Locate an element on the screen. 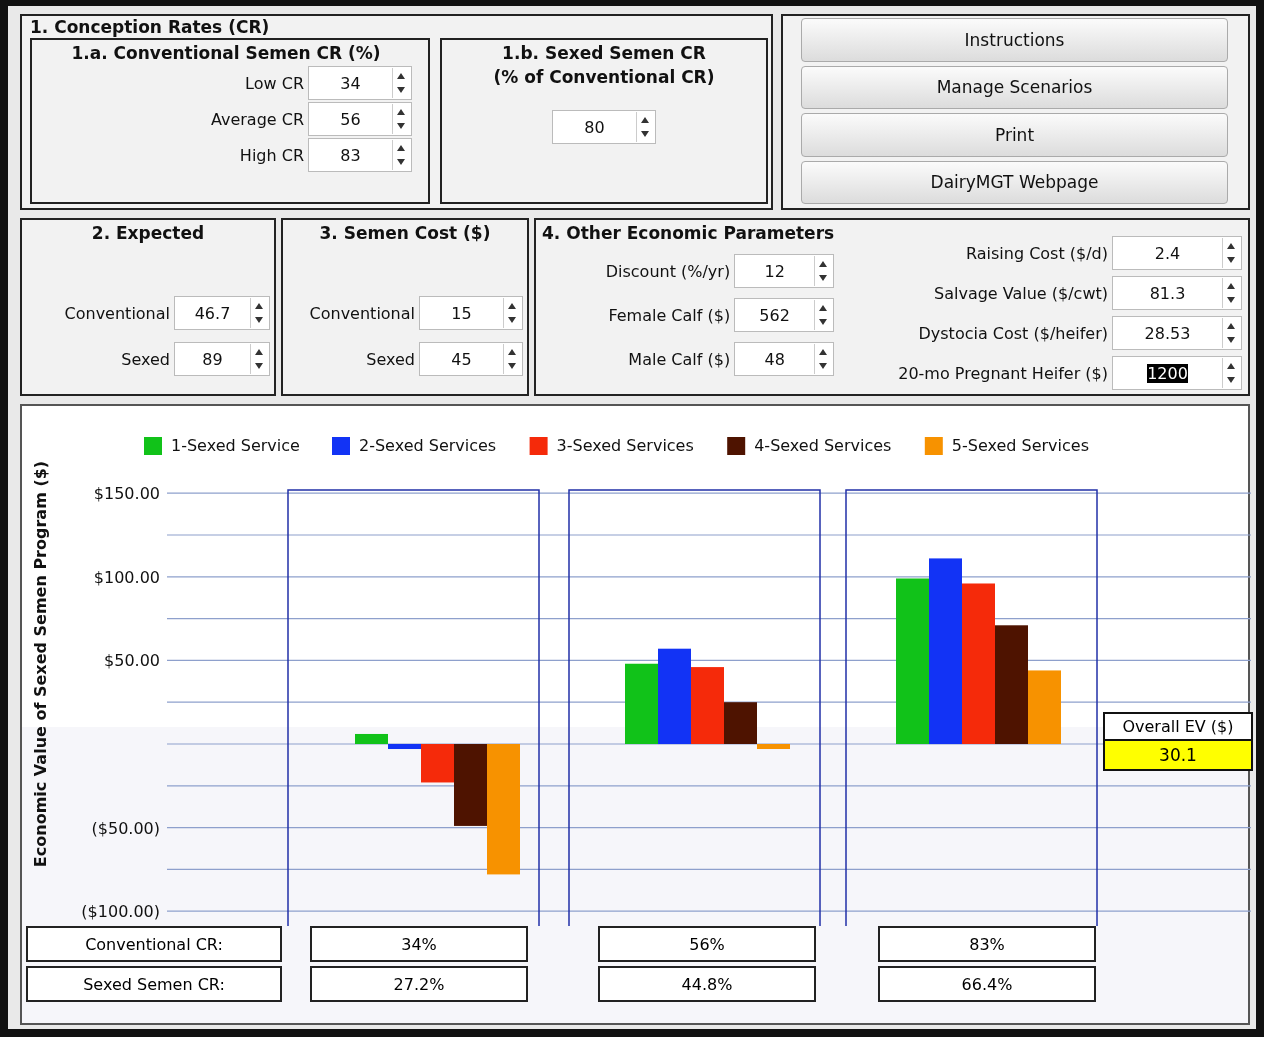 Image resolution: width=1264 pixels, height=1037 pixels. table-cell: 83% is located at coordinates (987, 944).